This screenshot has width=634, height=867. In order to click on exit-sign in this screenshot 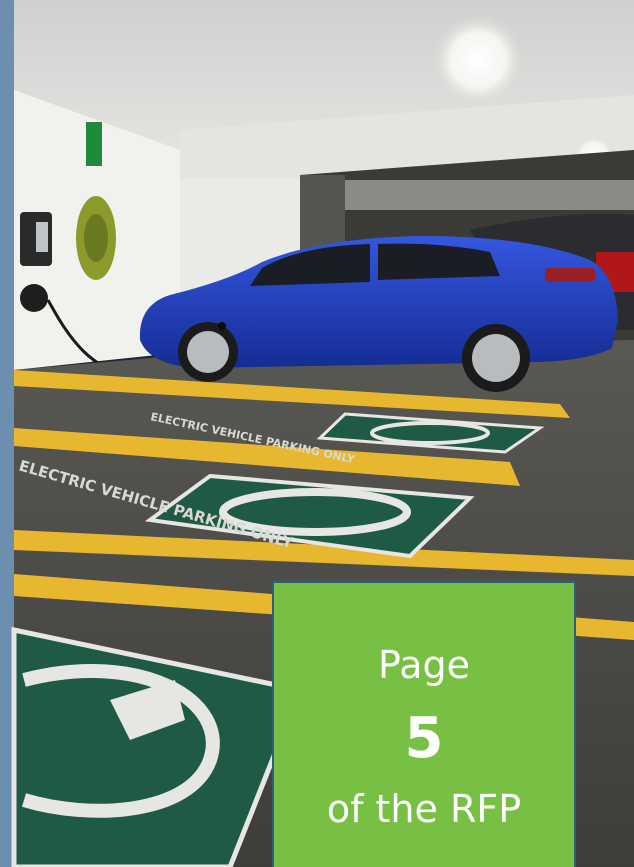, I will do `click(94, 144)`.